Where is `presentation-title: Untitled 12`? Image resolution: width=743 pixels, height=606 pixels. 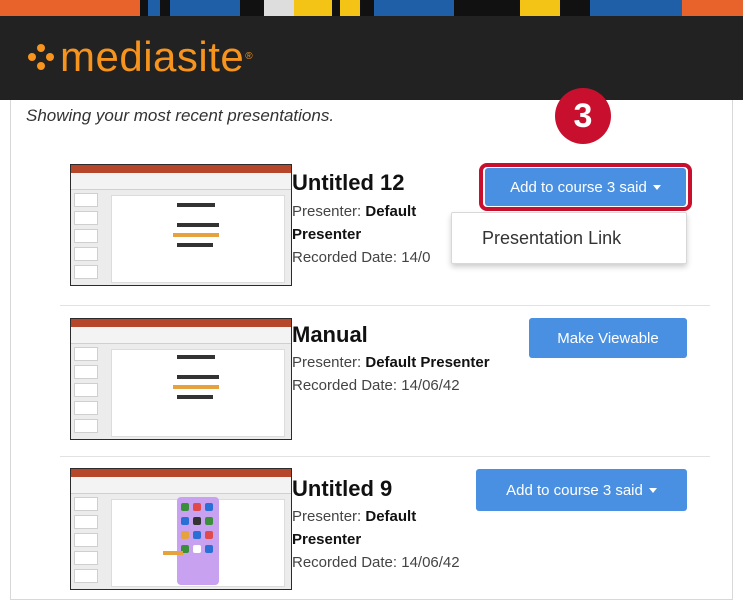
presentation-title: Untitled 12 is located at coordinates (348, 183).